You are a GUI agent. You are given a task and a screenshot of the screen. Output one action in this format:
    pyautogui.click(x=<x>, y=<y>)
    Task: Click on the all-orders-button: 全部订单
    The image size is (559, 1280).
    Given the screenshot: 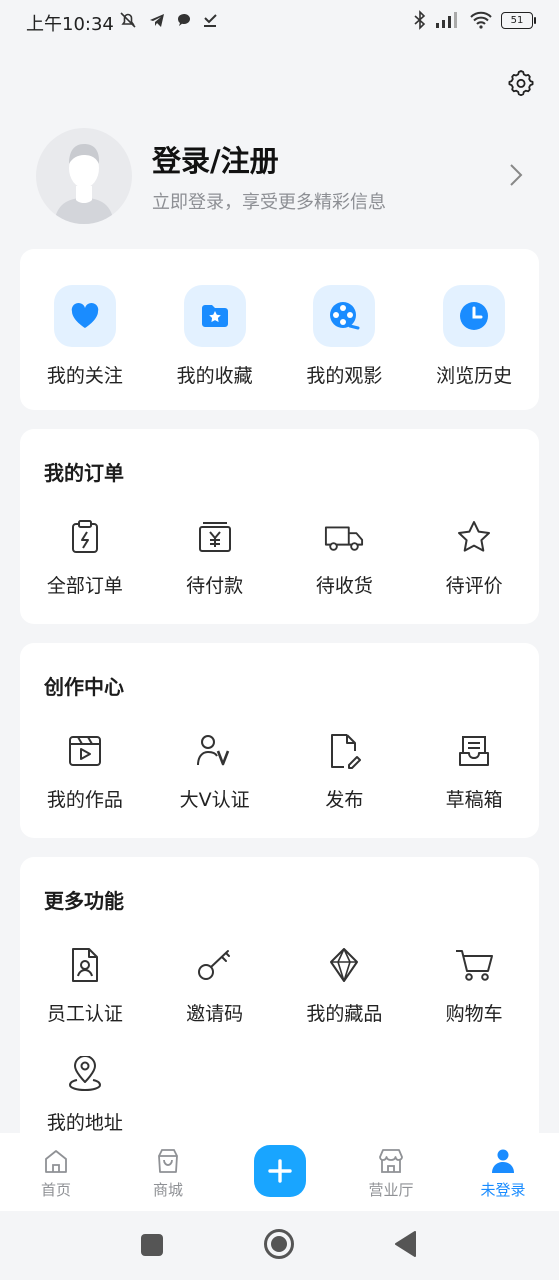 What is the action you would take?
    pyautogui.click(x=85, y=557)
    